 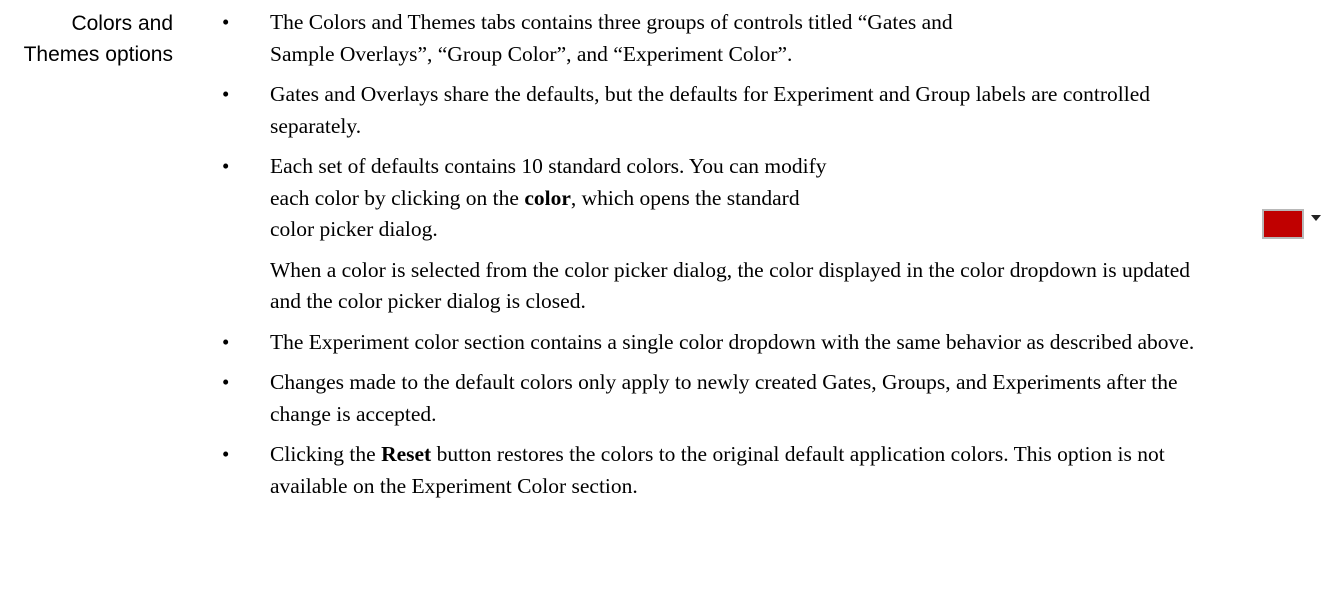 What do you see at coordinates (406, 454) in the screenshot?
I see `bullet-text-bold: Reset` at bounding box center [406, 454].